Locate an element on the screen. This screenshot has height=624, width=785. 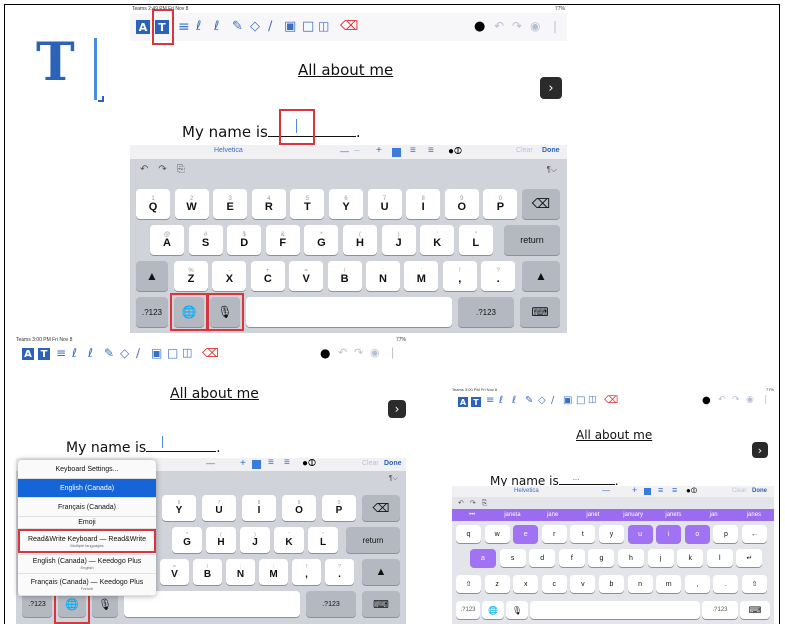
key-i: i is located at coordinates (669, 534).